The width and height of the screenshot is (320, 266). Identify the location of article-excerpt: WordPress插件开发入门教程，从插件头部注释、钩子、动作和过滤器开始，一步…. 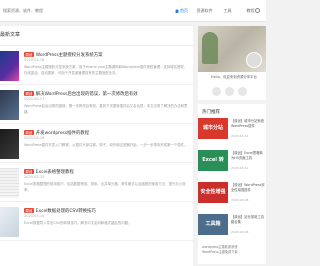
(106, 145).